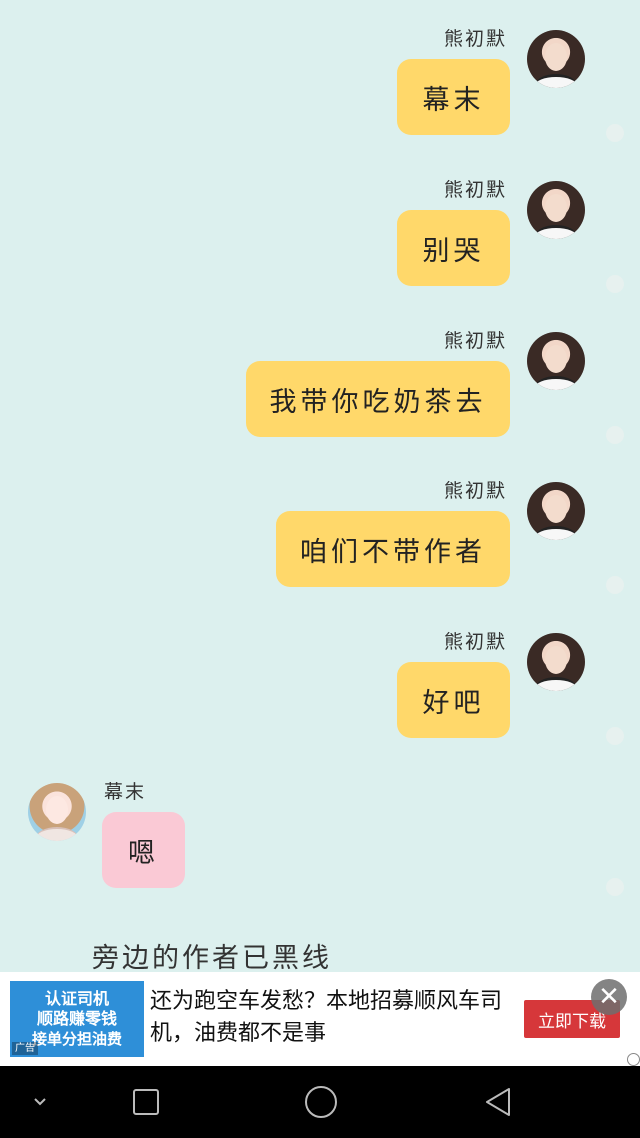 This screenshot has width=640, height=1138. Describe the element at coordinates (633, 1059) in the screenshot. I see `ad-info-icon` at that location.